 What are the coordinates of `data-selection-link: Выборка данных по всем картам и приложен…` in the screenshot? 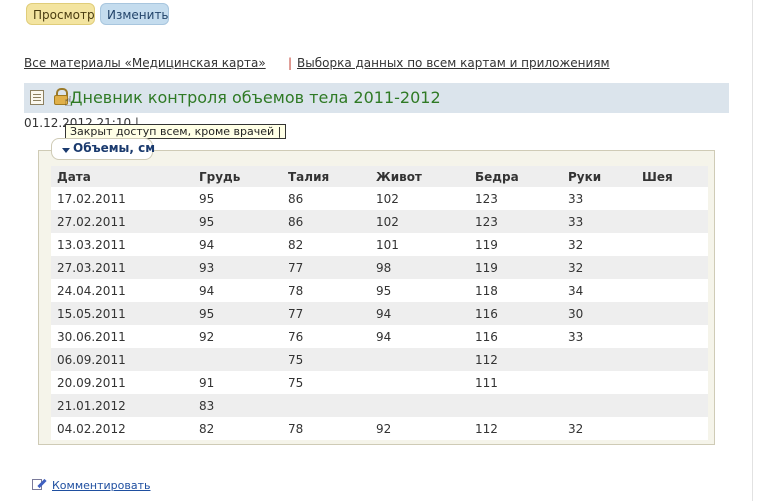 It's located at (453, 63).